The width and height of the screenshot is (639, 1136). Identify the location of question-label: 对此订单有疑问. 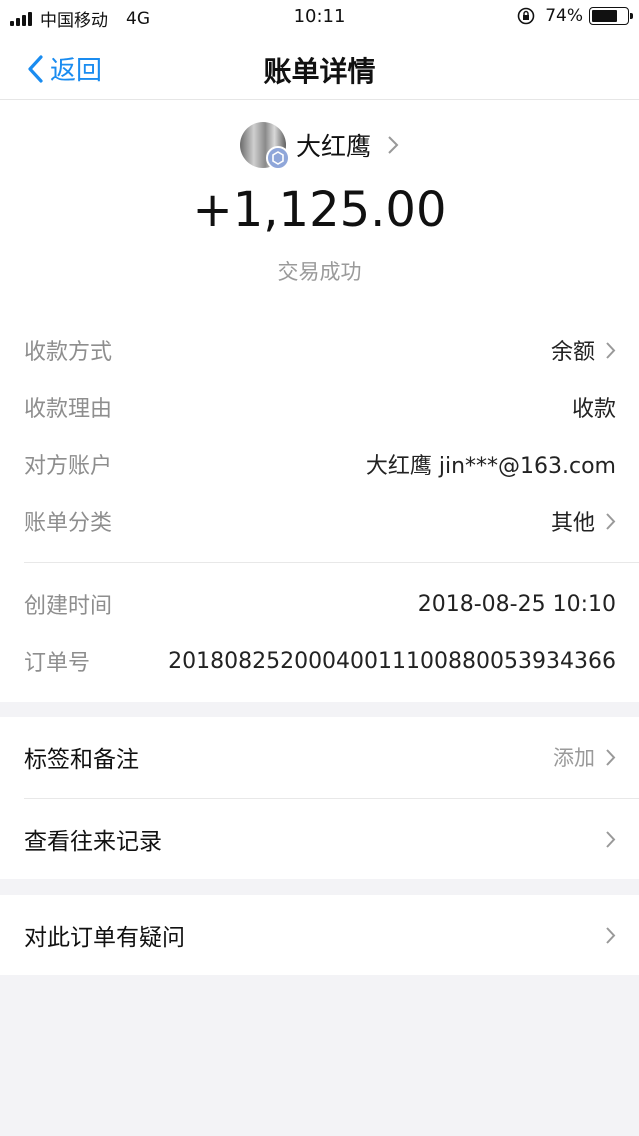
(104, 938).